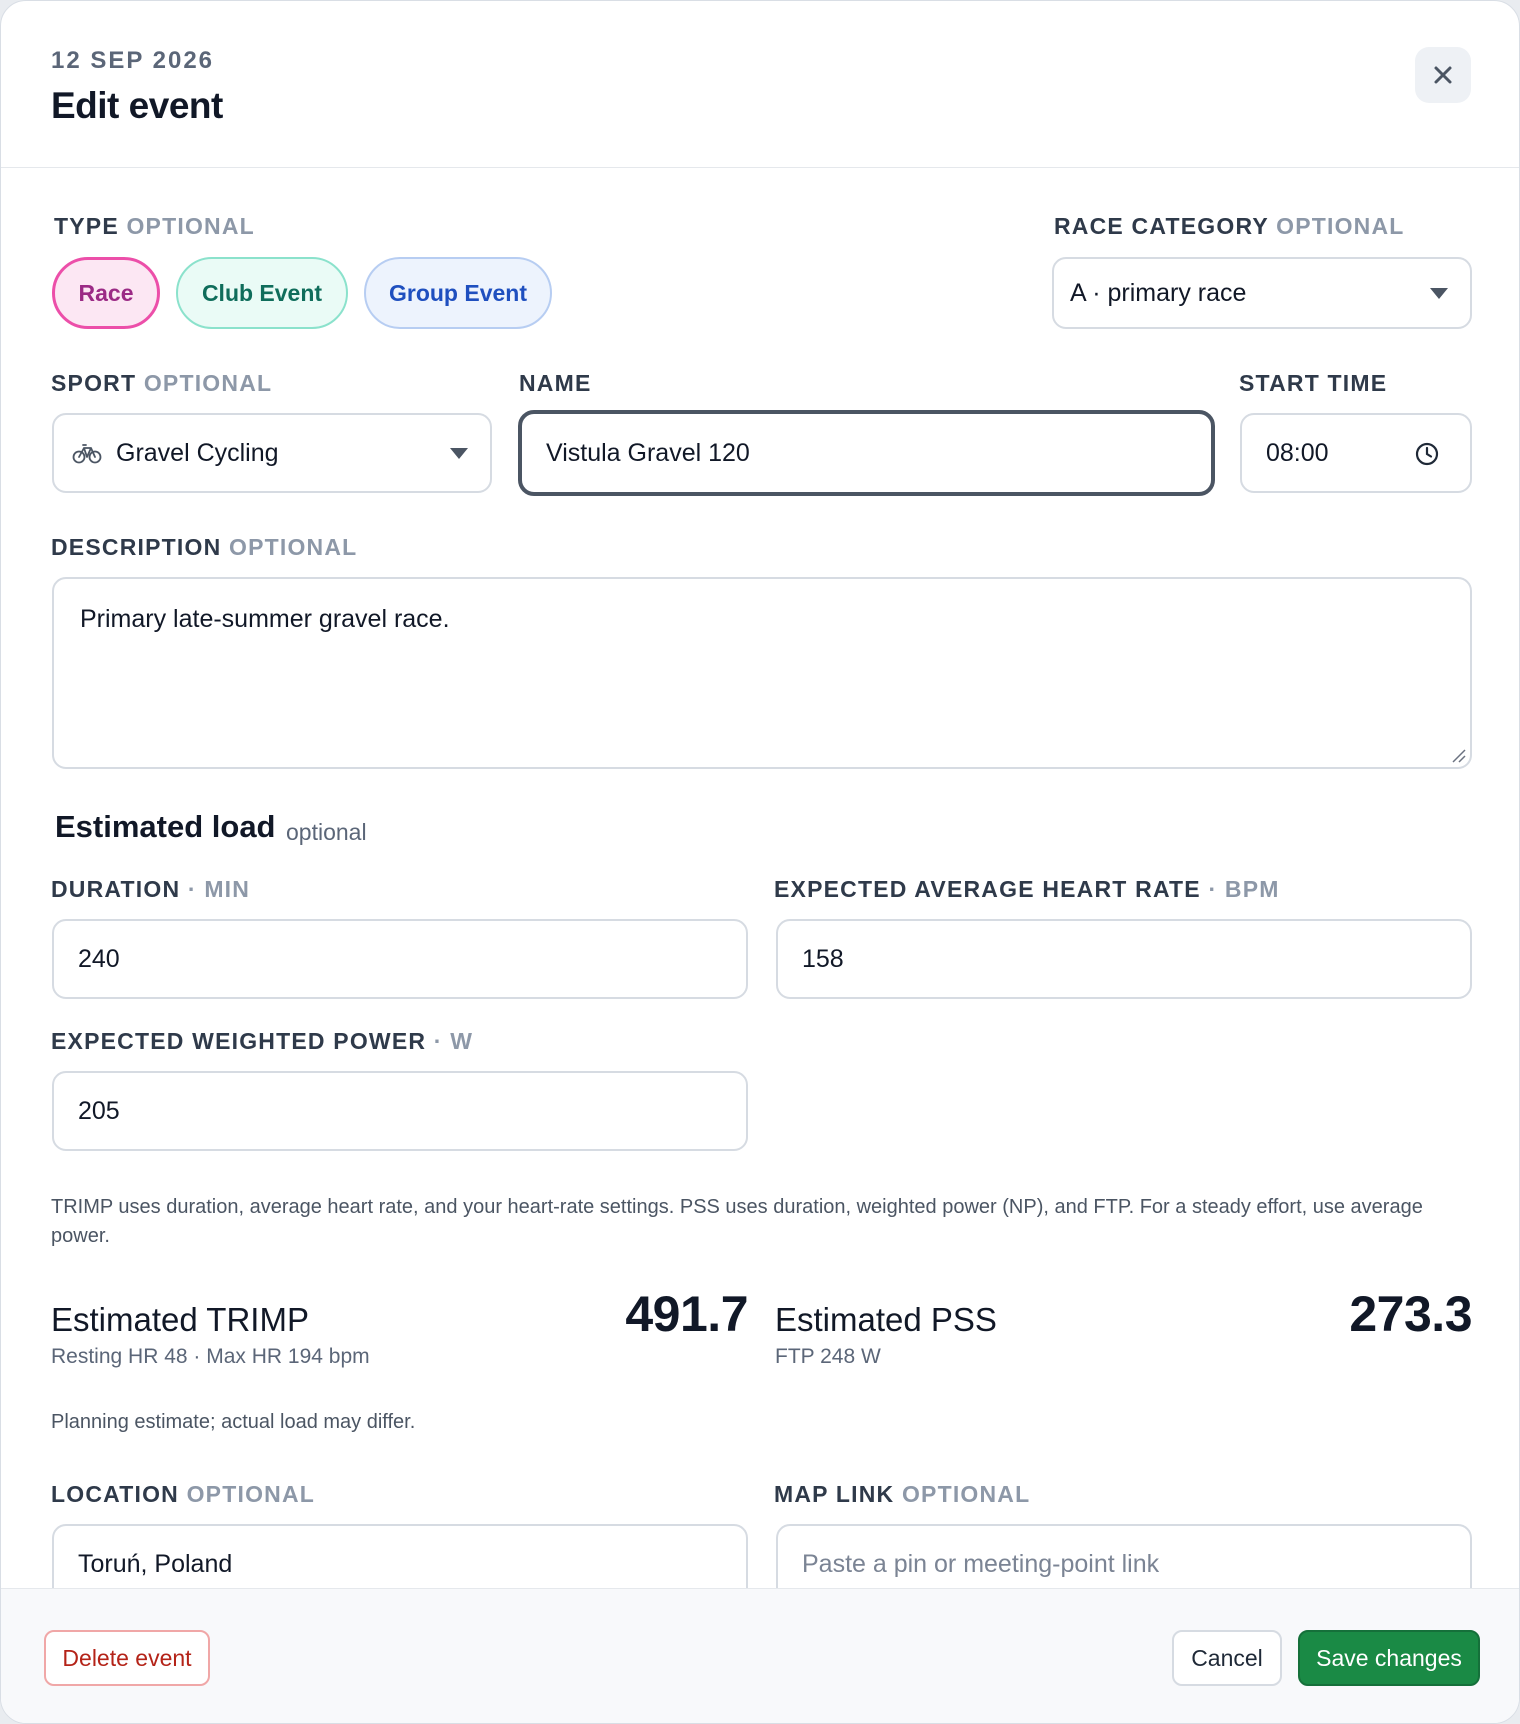 Image resolution: width=1520 pixels, height=1724 pixels. Describe the element at coordinates (1244, 889) in the screenshot. I see `avg-heart-rate-unit: · BPM` at that location.